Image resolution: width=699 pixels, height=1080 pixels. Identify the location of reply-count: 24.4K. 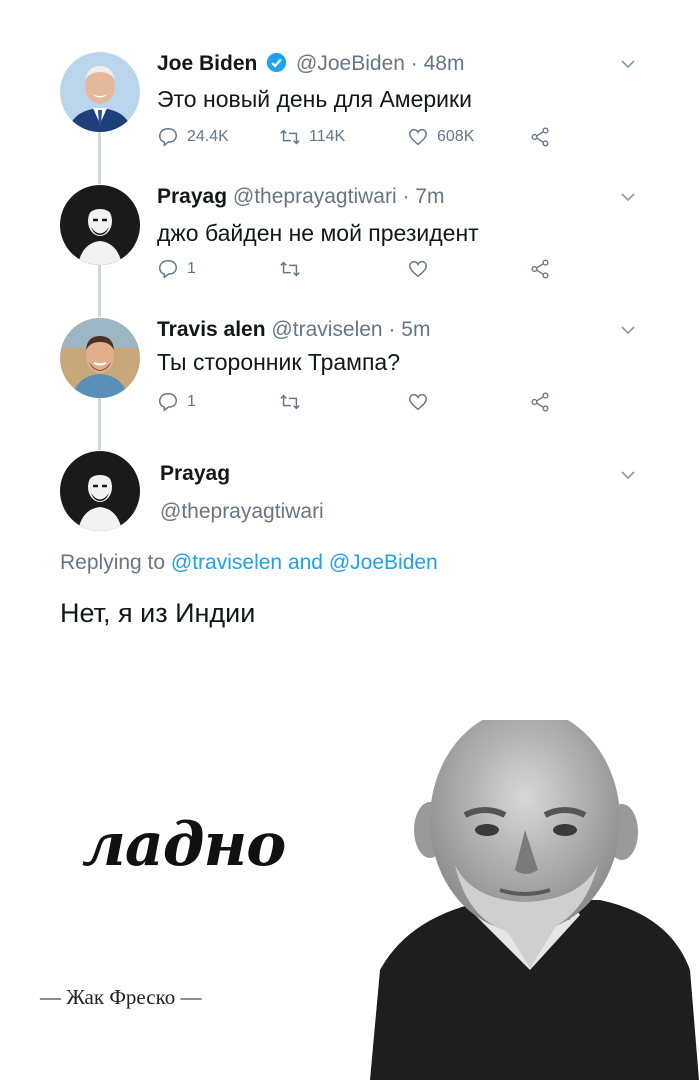
(208, 136).